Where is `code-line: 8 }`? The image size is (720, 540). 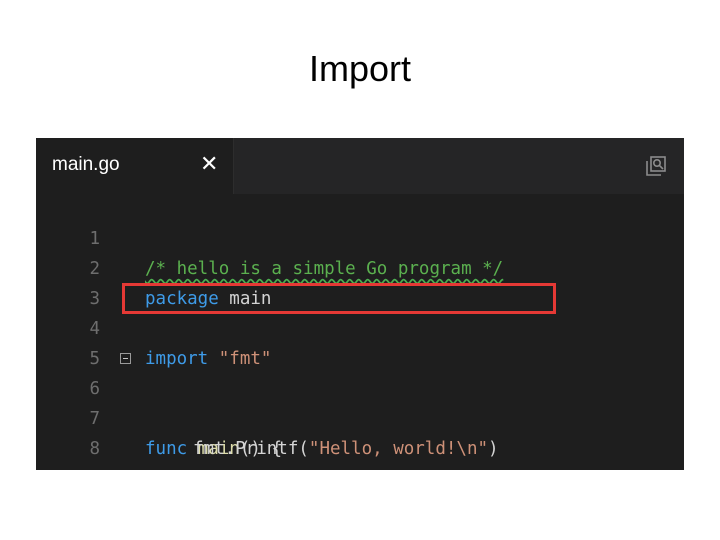 code-line: 8 } is located at coordinates (360, 437).